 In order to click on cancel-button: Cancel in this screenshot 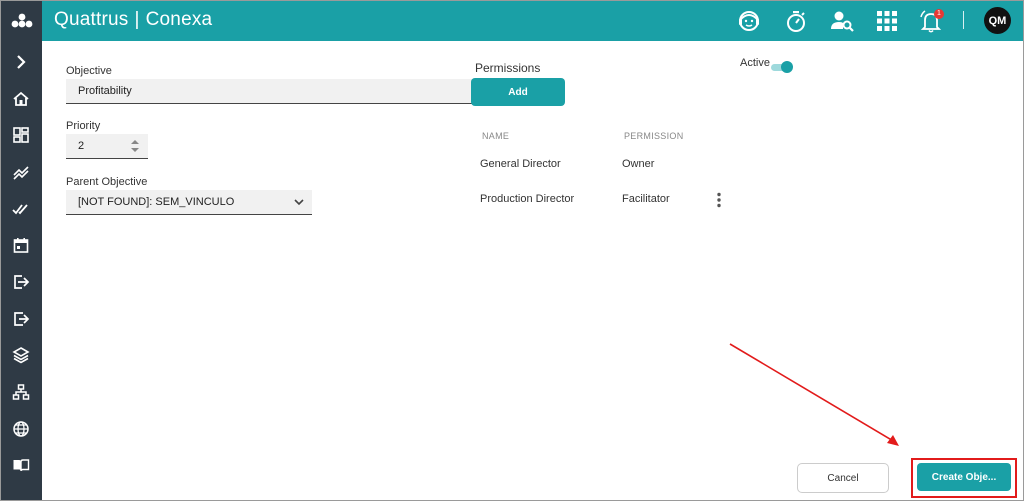, I will do `click(843, 478)`.